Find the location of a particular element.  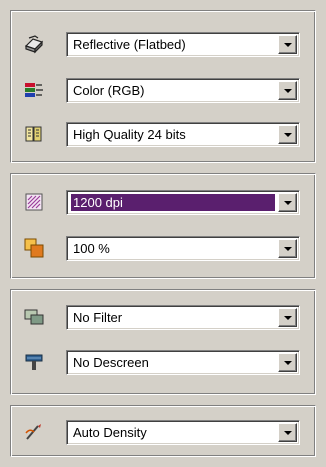

scale-value: 100 % is located at coordinates (91, 248).